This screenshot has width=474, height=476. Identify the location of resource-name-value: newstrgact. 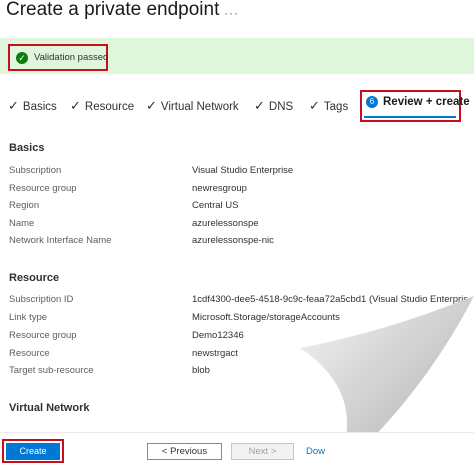
(215, 353).